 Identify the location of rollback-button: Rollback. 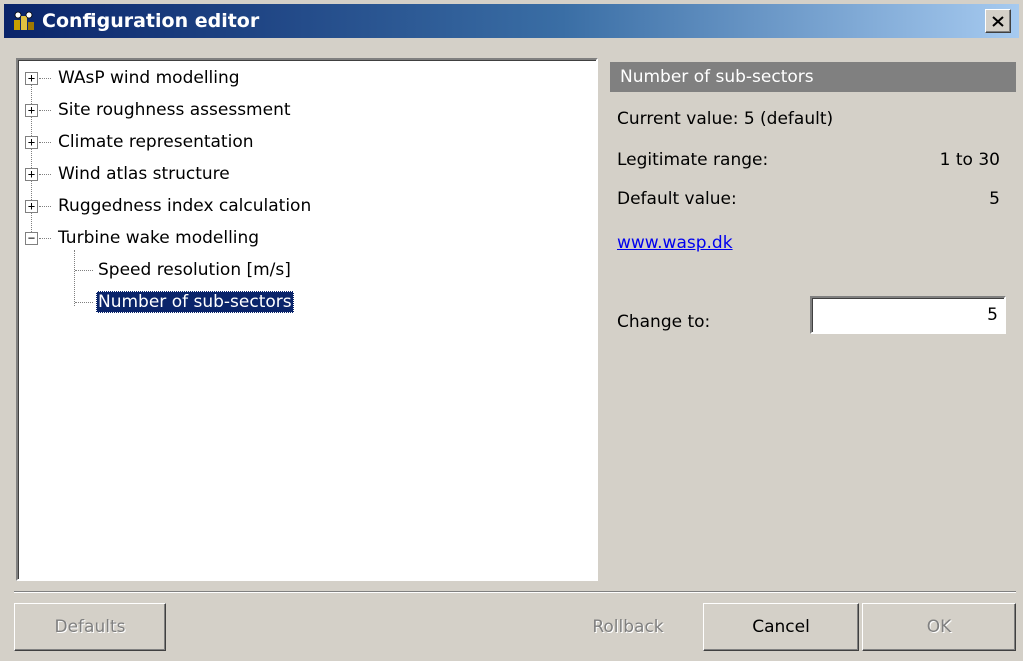
(628, 627).